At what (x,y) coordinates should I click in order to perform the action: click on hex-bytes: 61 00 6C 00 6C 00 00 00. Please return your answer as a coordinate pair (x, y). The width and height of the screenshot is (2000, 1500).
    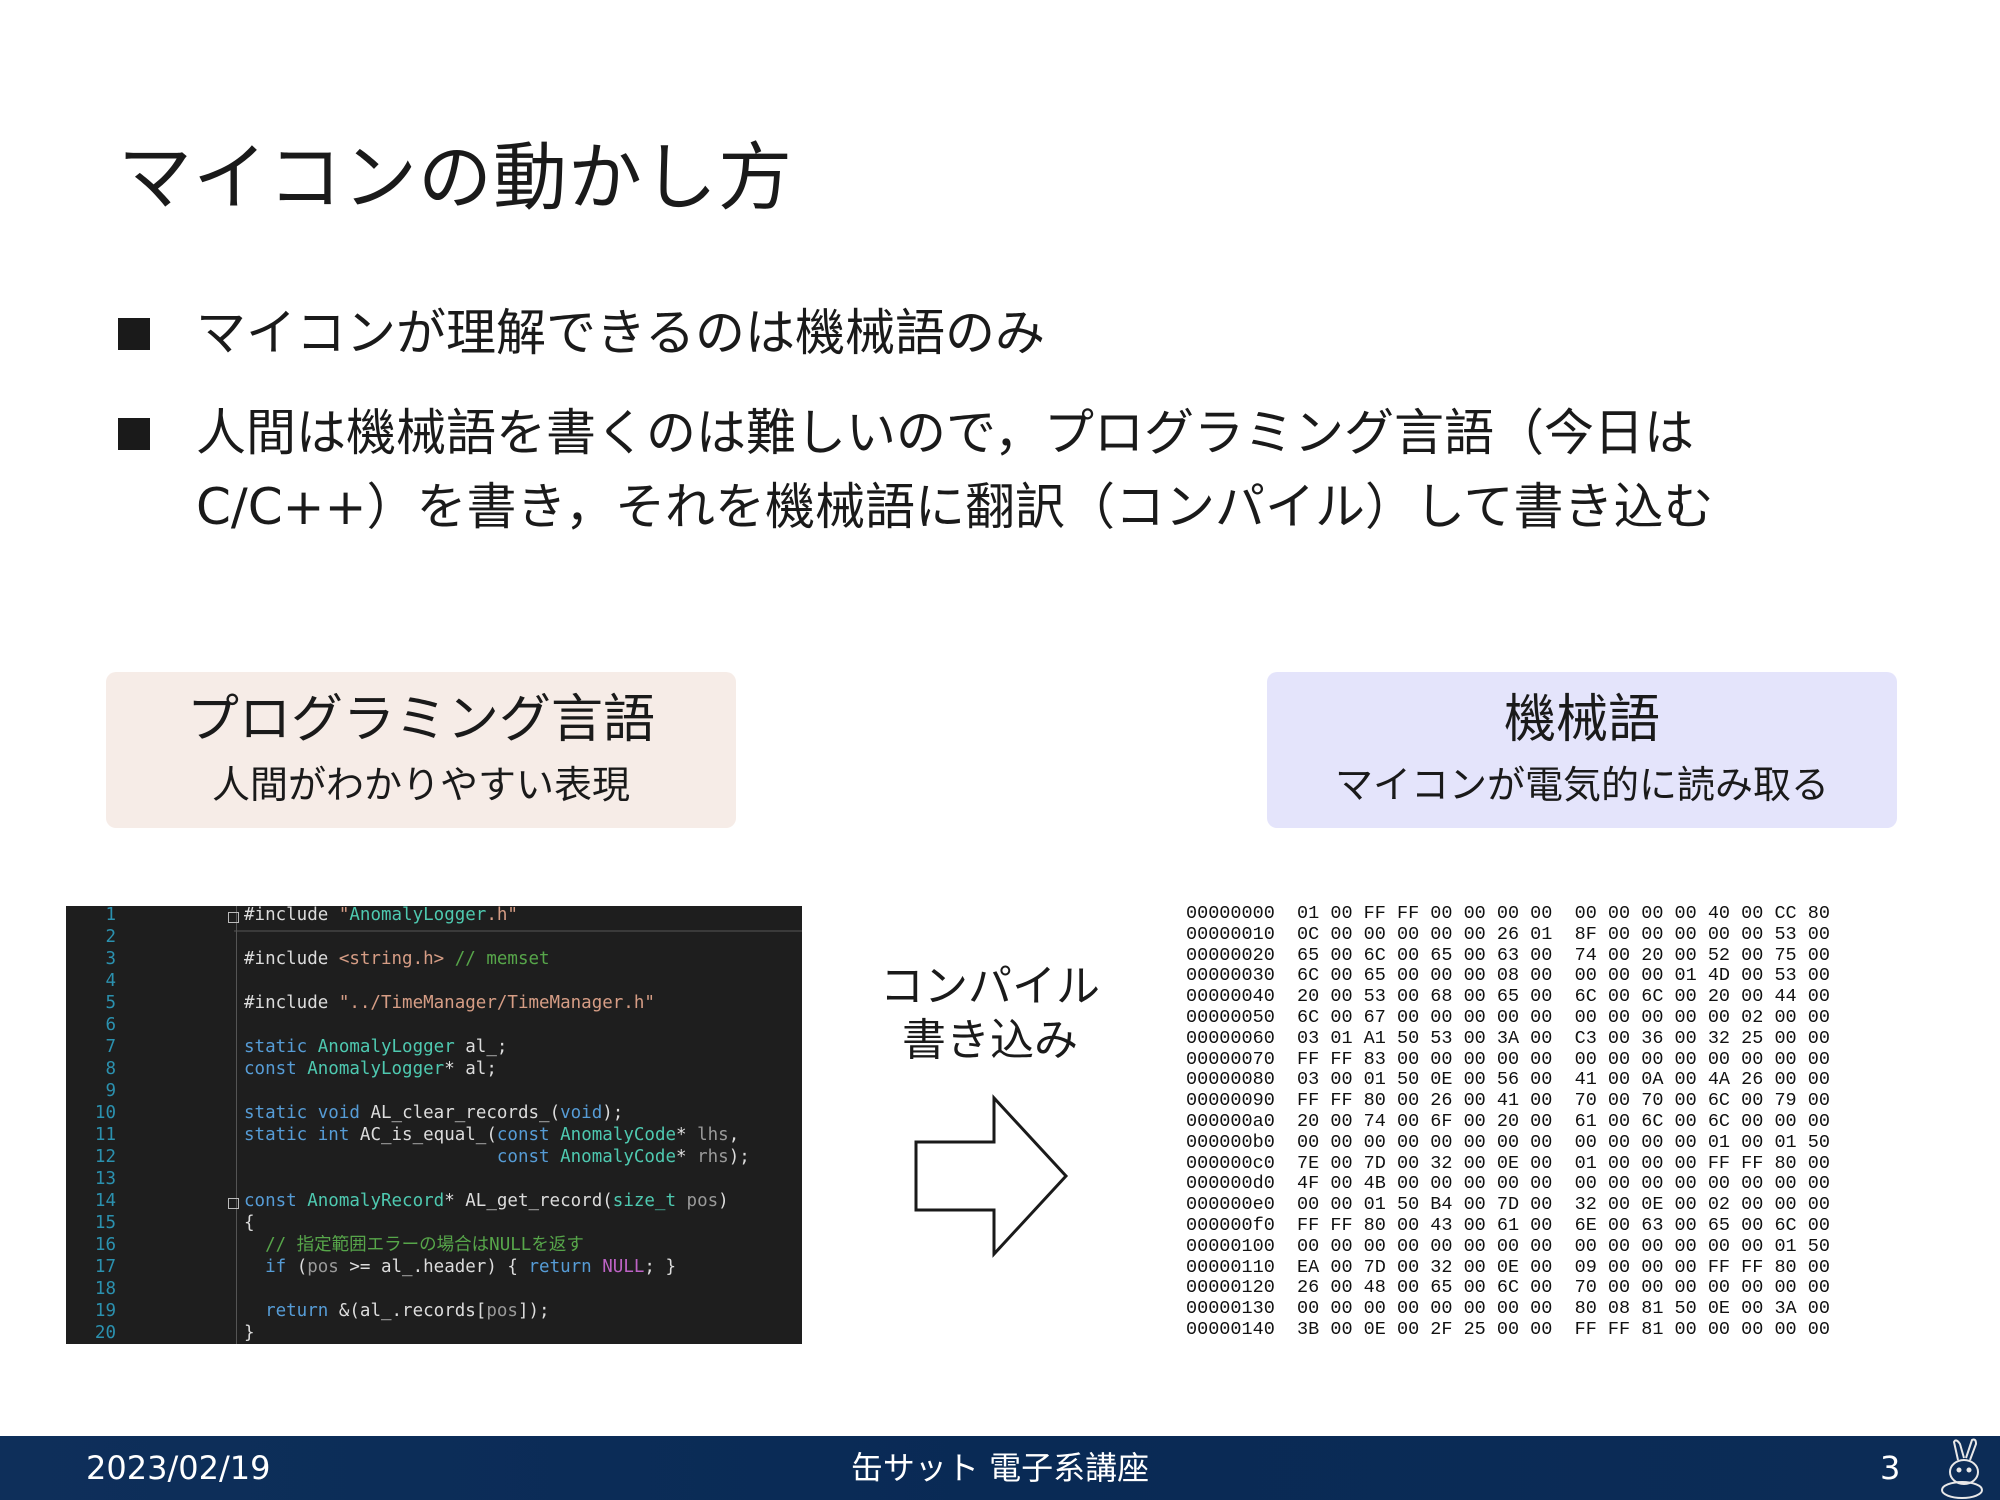
    Looking at the image, I should click on (1702, 1121).